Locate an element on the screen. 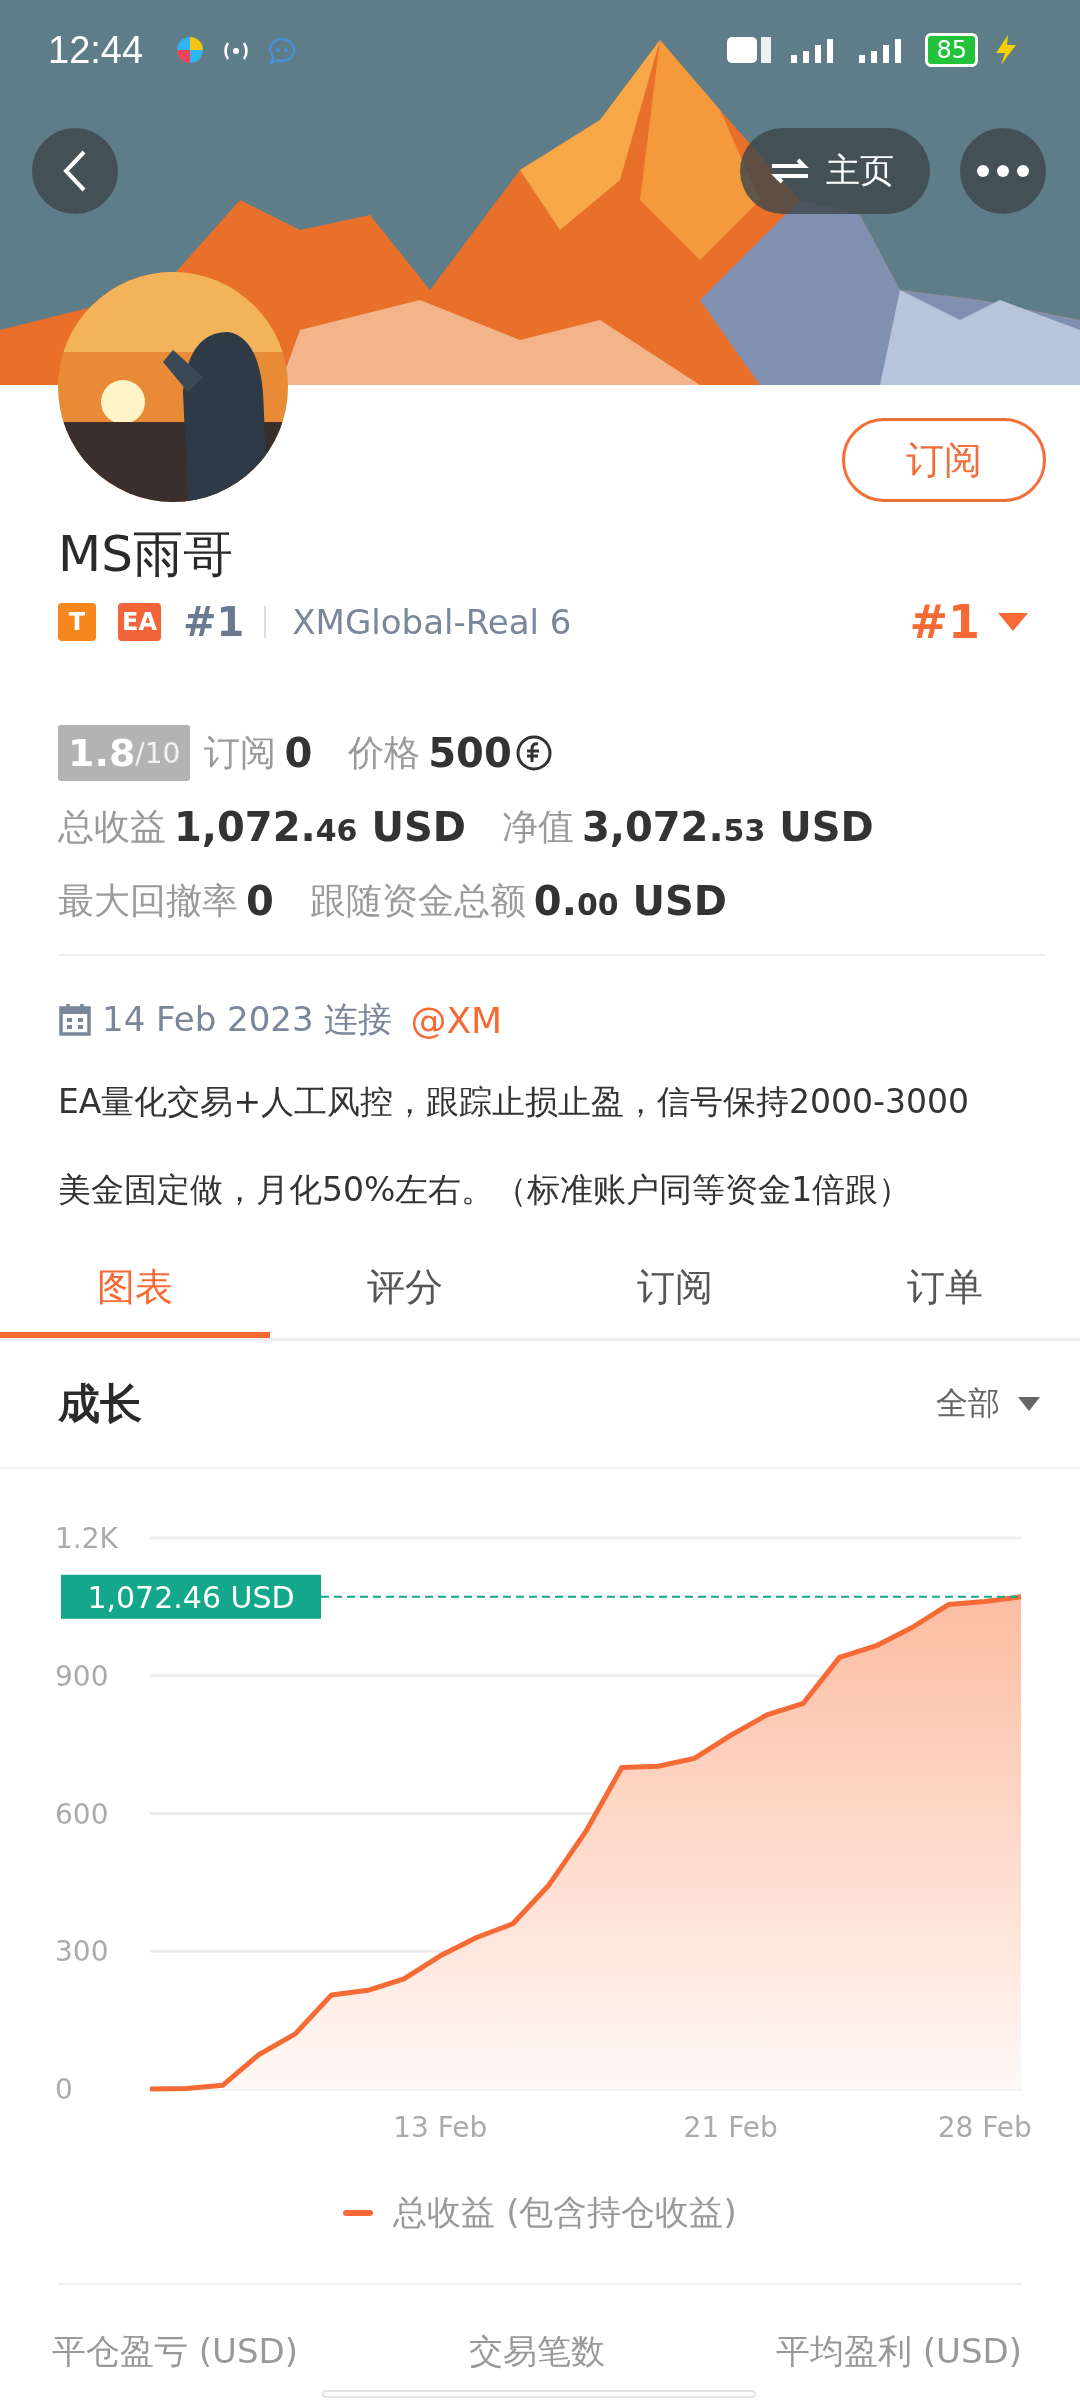 The height and width of the screenshot is (2400, 1080). legend-label: 总收益 (包含持仓收益) is located at coordinates (565, 2212).